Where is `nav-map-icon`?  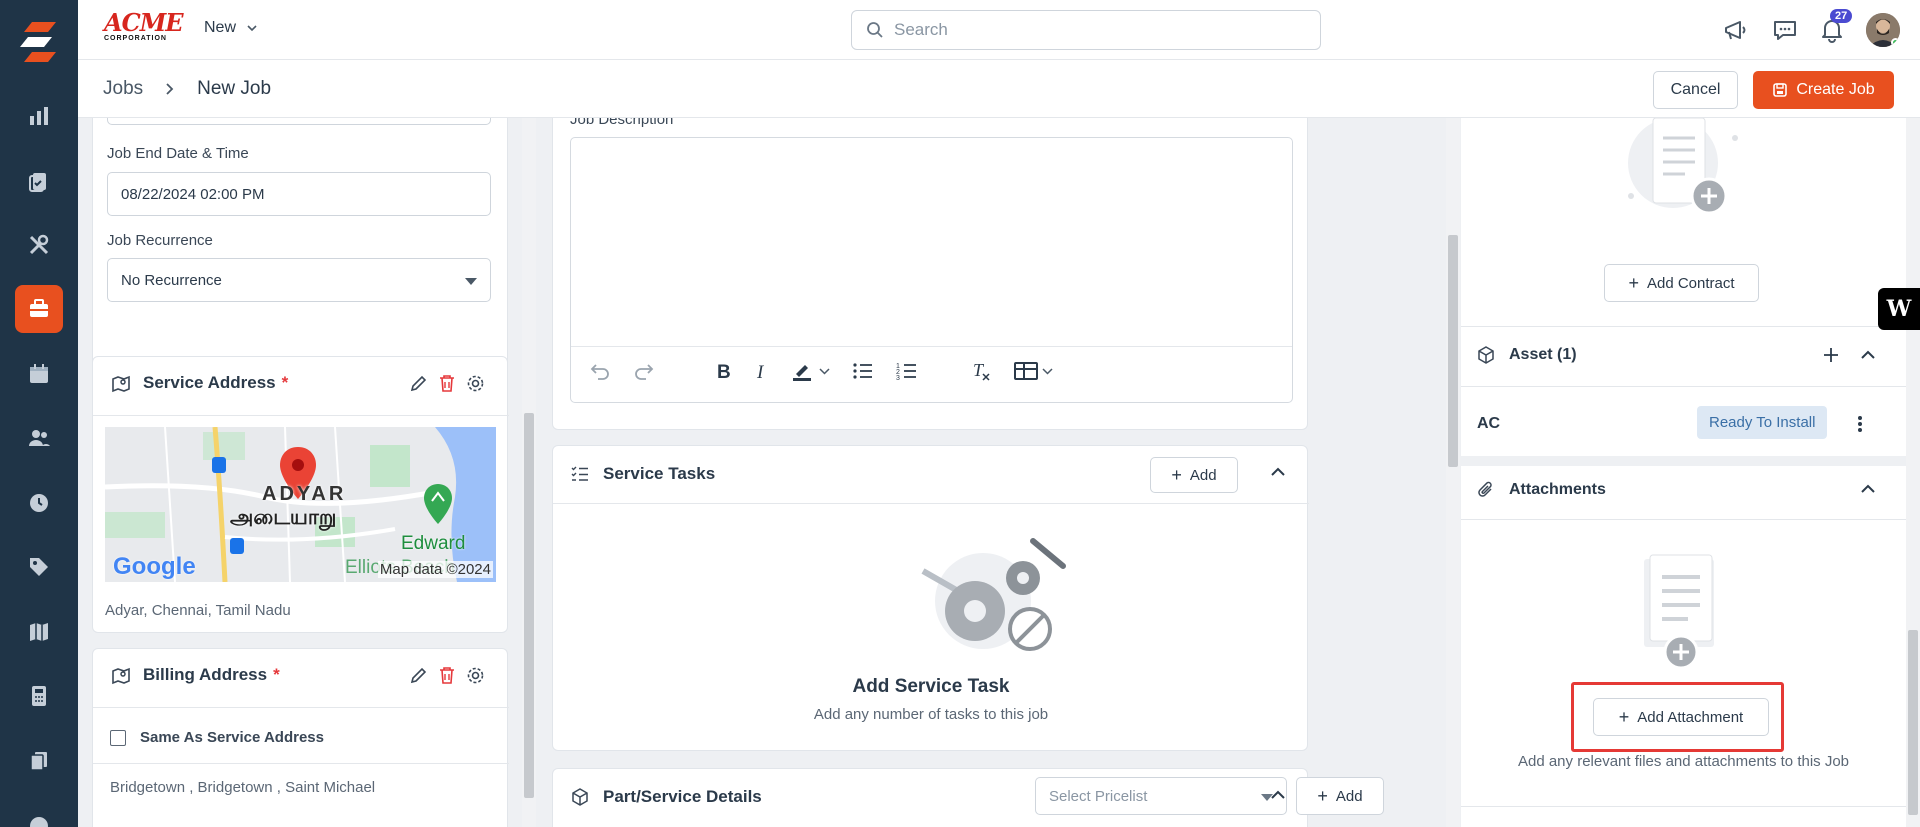
nav-map-icon is located at coordinates (39, 632).